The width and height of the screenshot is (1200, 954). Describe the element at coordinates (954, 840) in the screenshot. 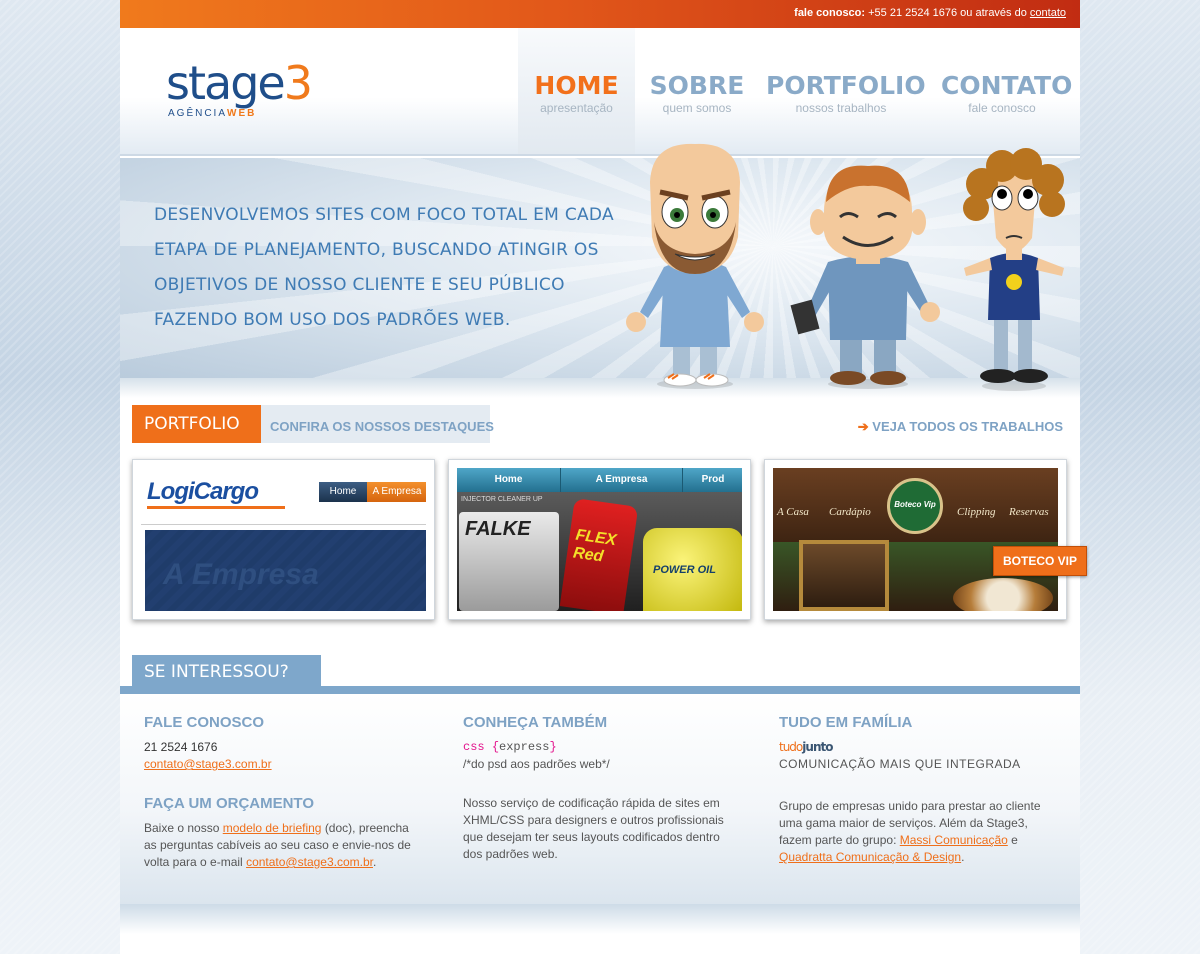

I see `massi-link: Massi Comunicação` at that location.